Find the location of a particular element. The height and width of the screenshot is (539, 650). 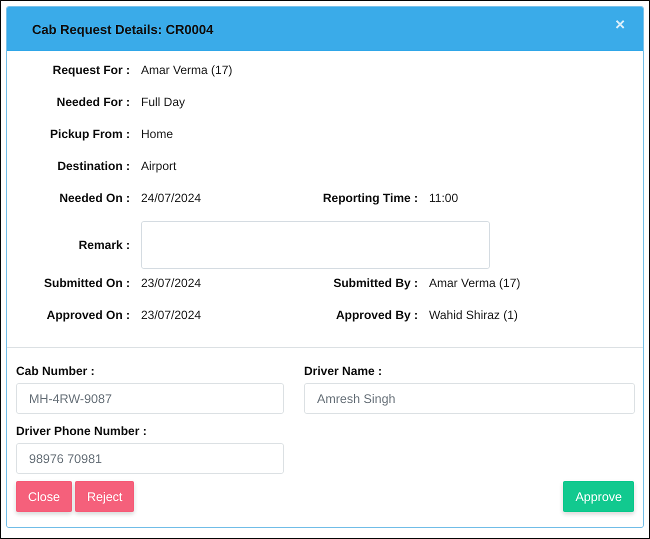

field-label: Destination : is located at coordinates (93, 166).